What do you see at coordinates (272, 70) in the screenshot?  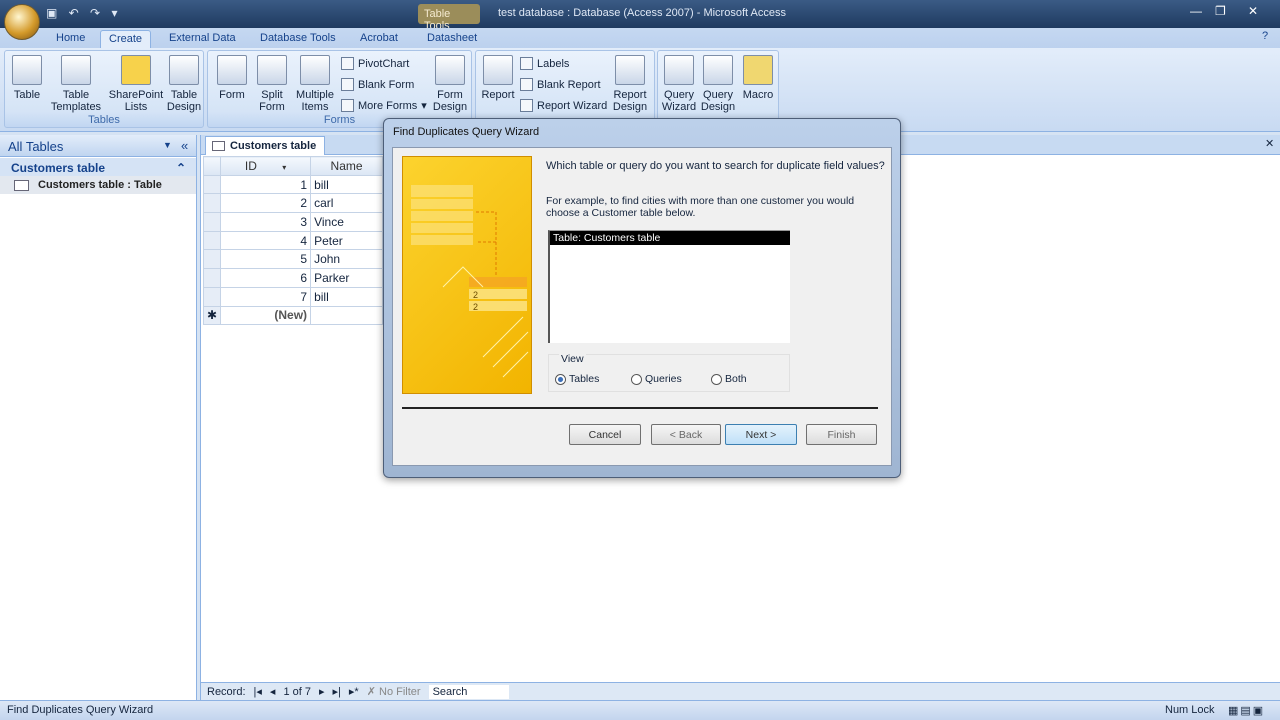 I see `split-form-icon` at bounding box center [272, 70].